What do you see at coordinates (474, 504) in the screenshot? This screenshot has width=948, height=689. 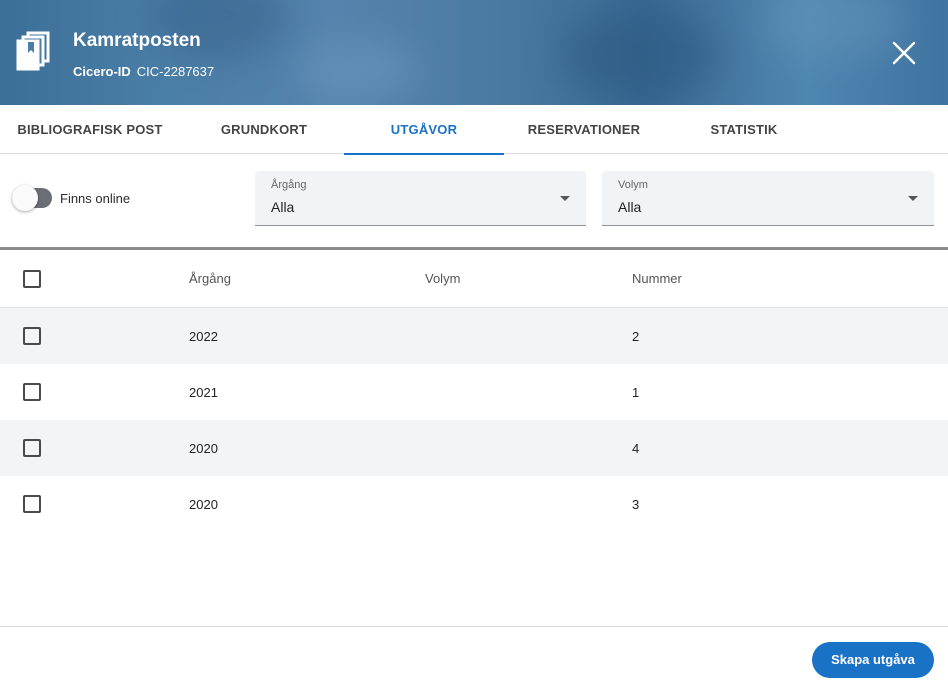 I see `table-row: 2020 3` at bounding box center [474, 504].